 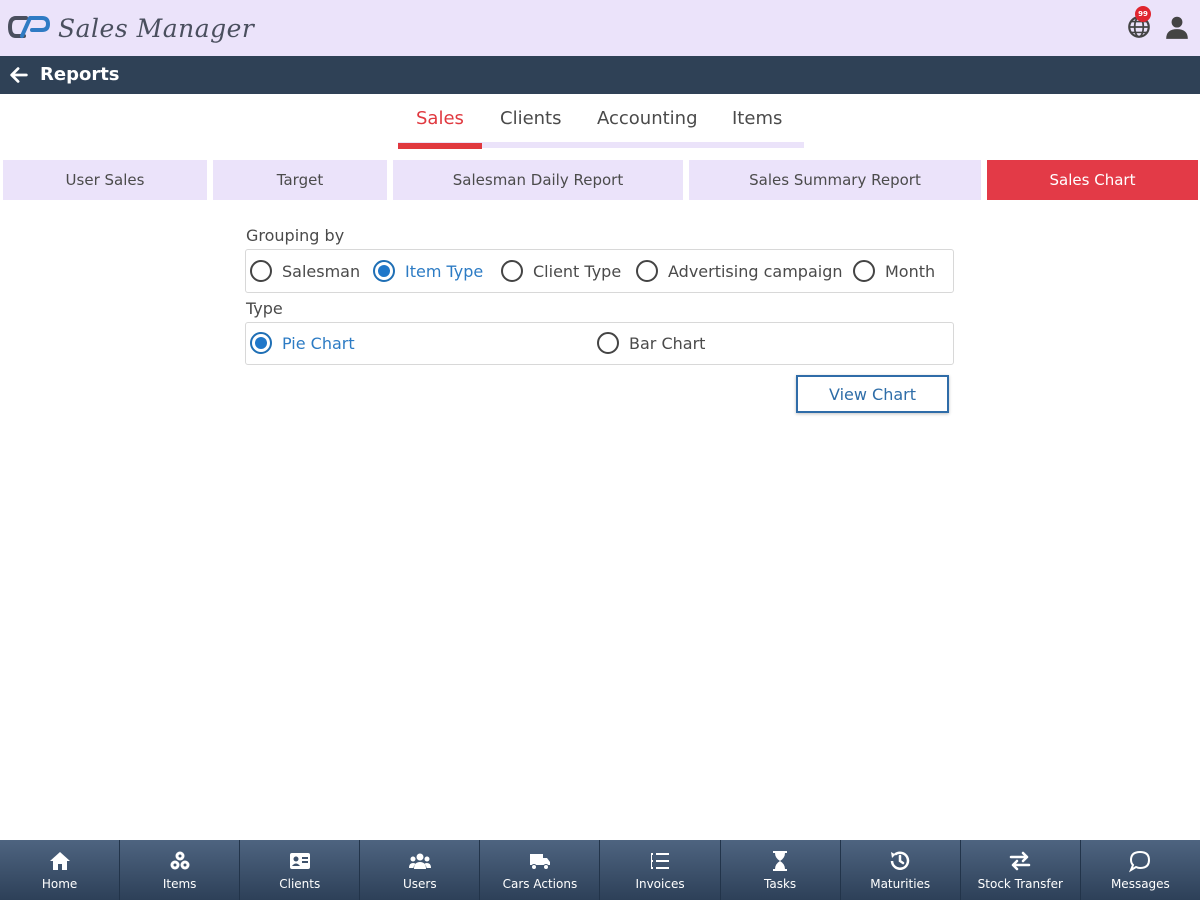 What do you see at coordinates (105, 180) in the screenshot?
I see `subtab-user-sales: User Sales` at bounding box center [105, 180].